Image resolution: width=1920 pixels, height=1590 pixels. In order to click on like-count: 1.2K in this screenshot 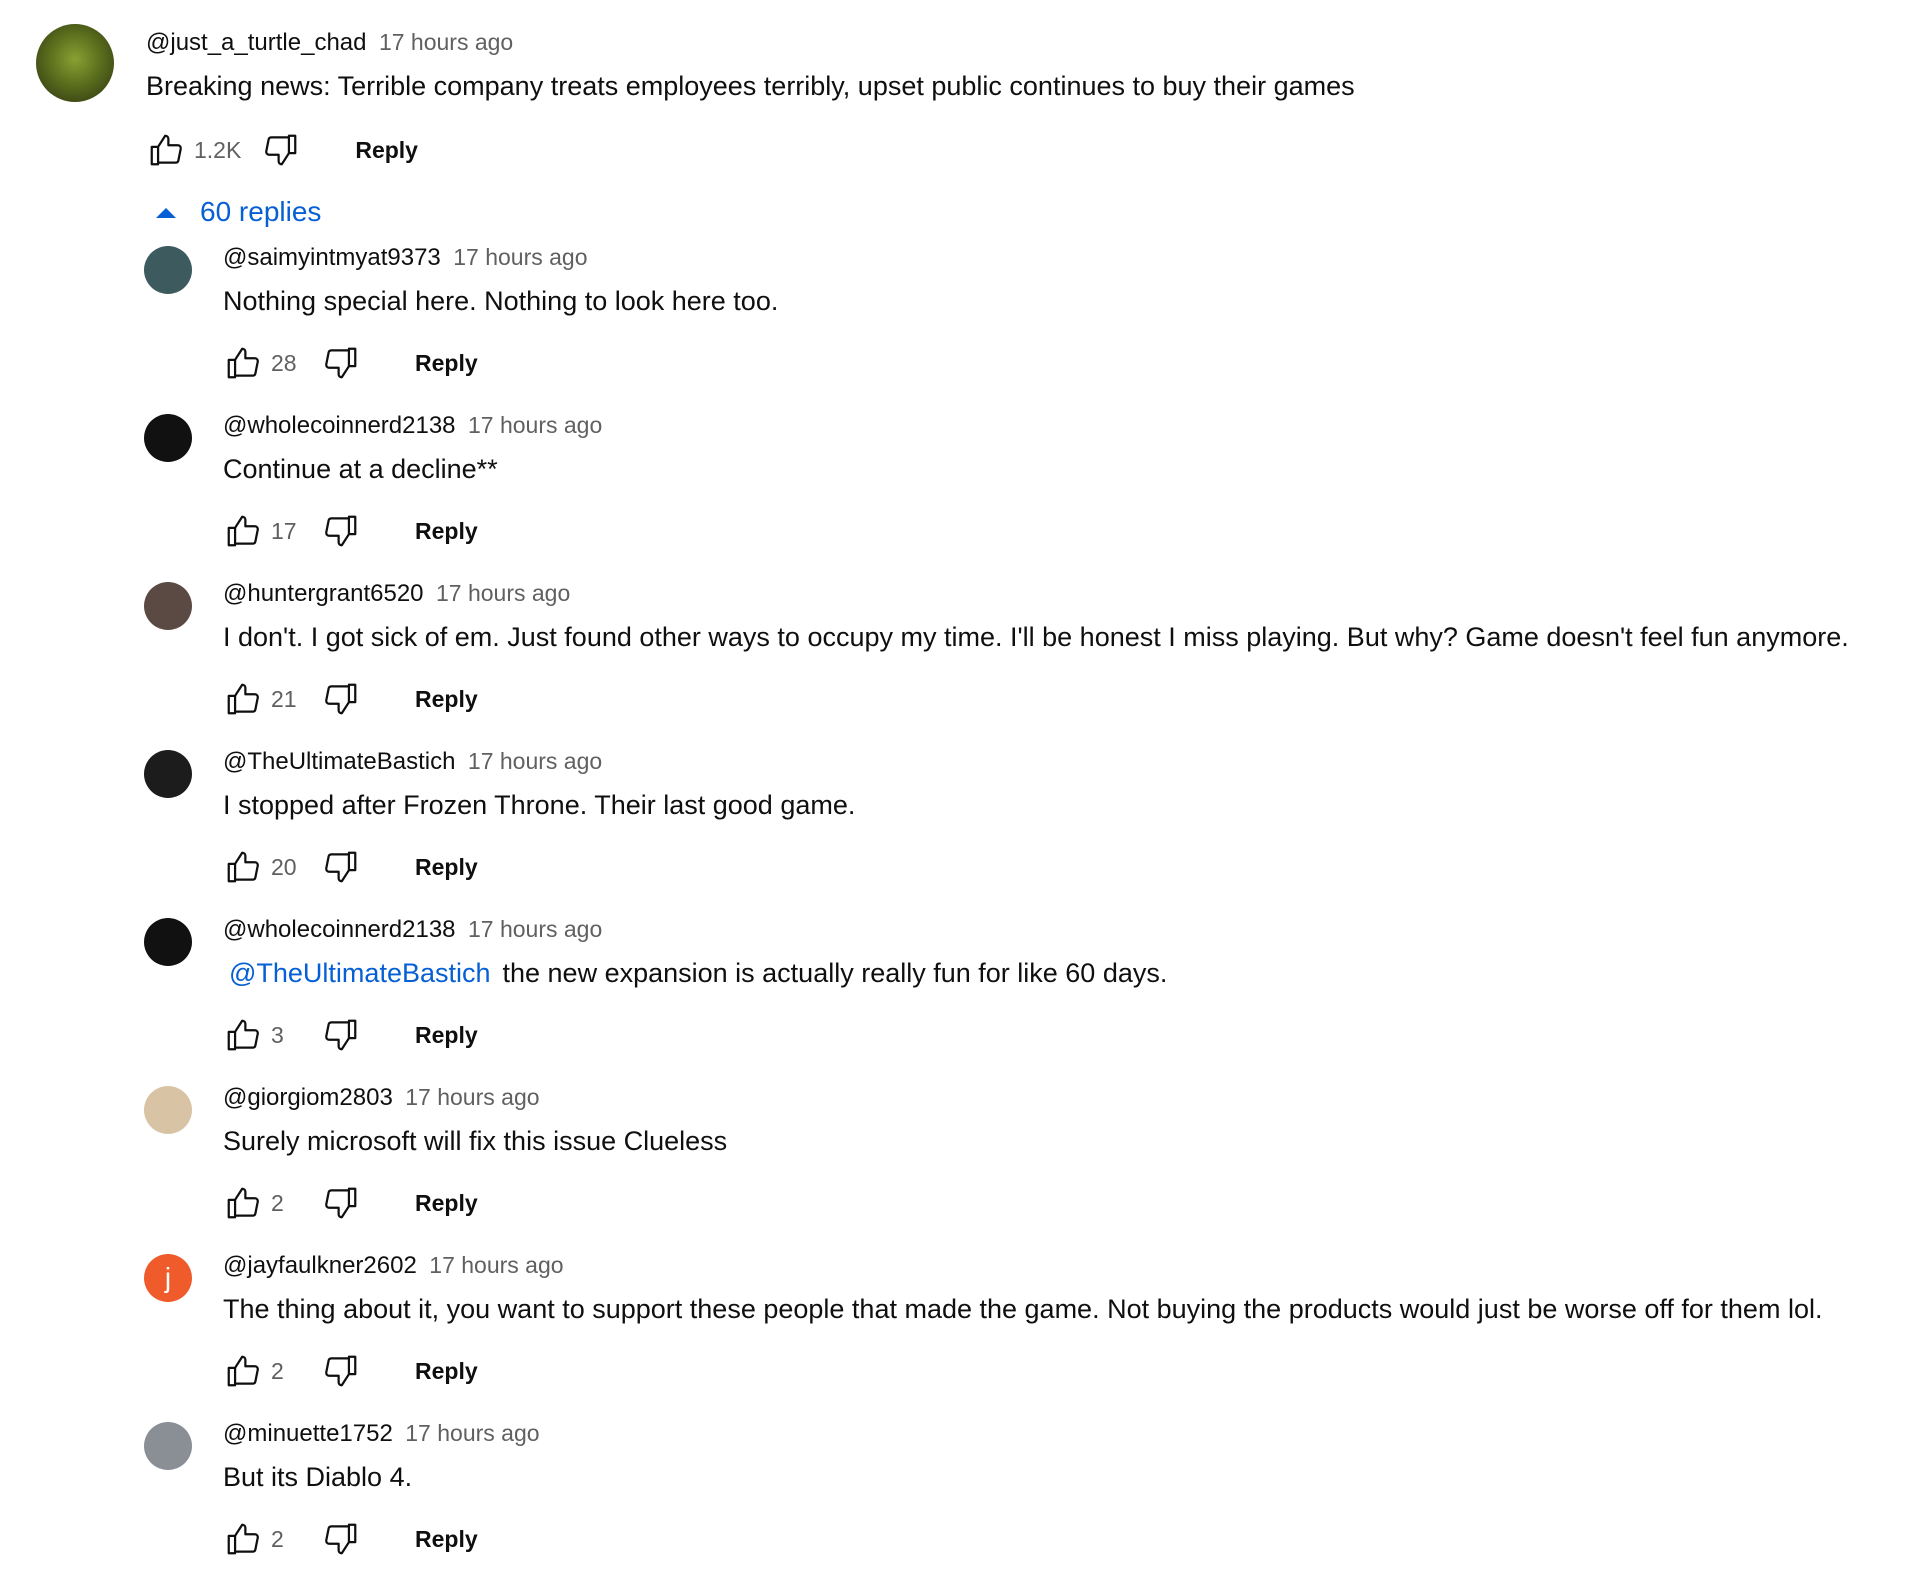, I will do `click(218, 149)`.